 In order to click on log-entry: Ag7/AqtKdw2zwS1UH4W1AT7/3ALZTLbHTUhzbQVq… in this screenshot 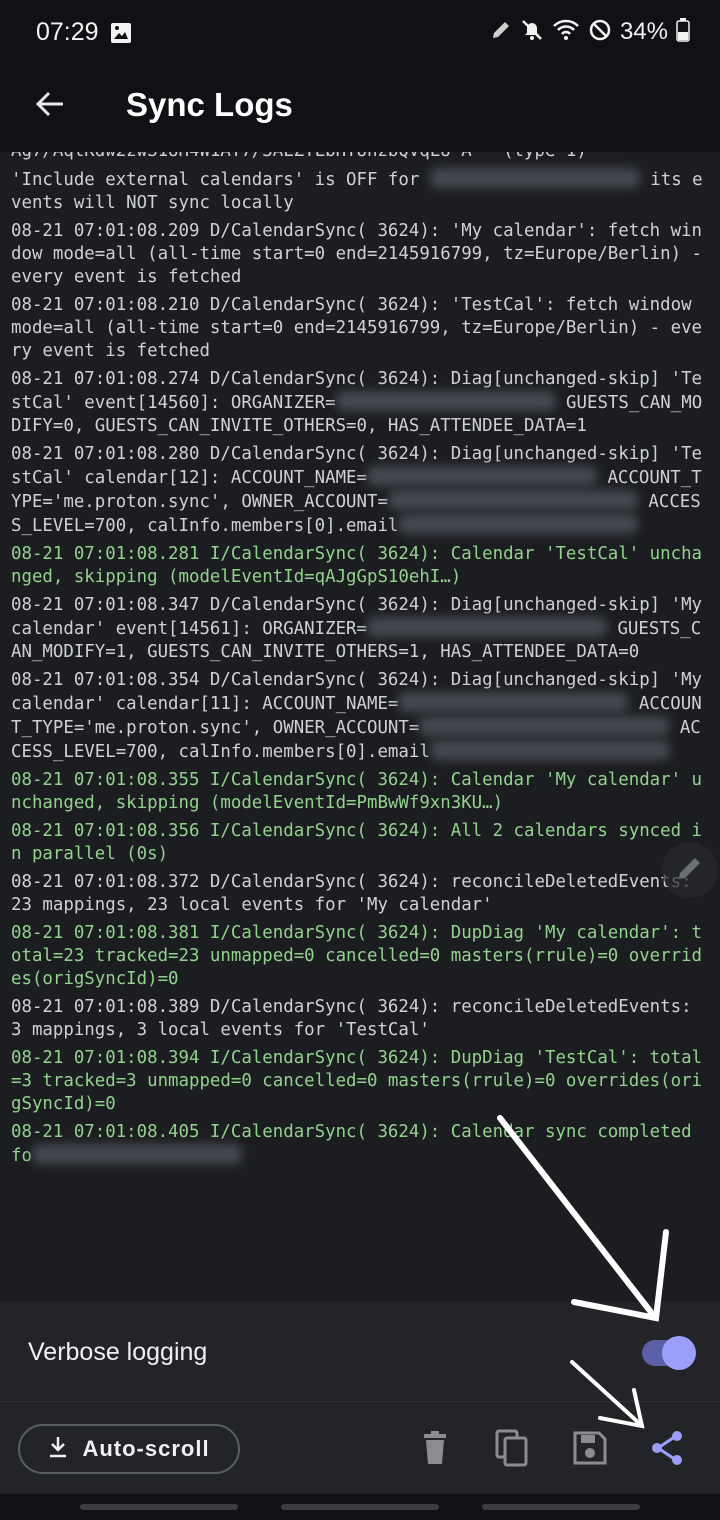, I will do `click(361, 157)`.